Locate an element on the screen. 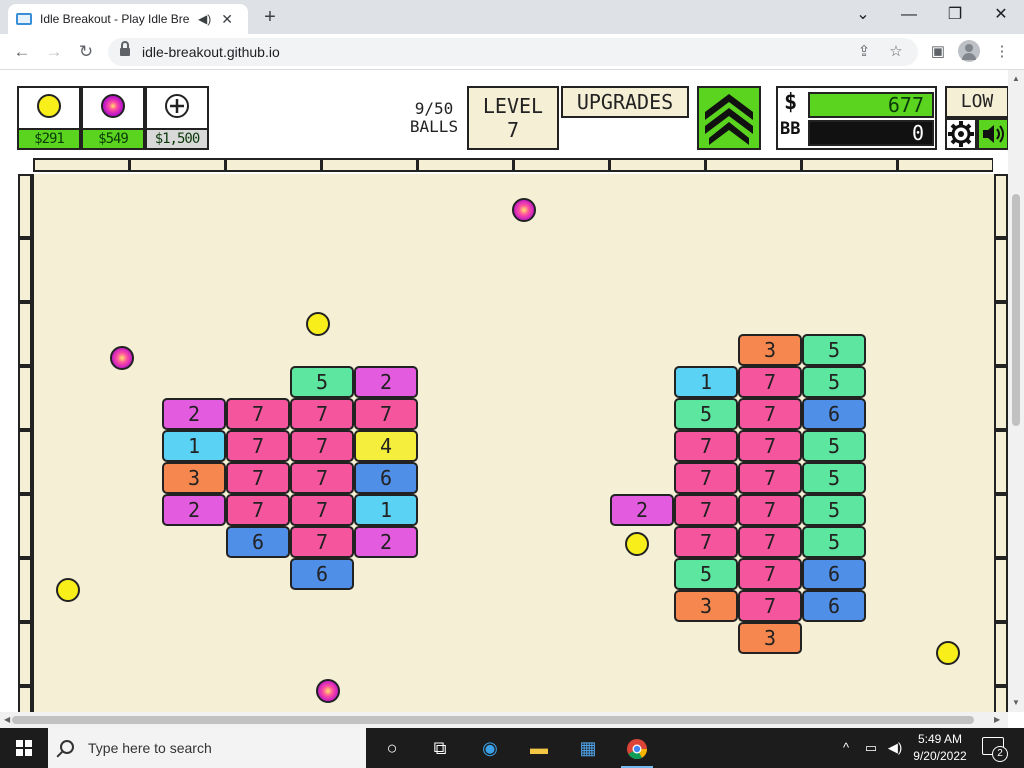  scroll-down-icon: ▼ is located at coordinates (1016, 702).